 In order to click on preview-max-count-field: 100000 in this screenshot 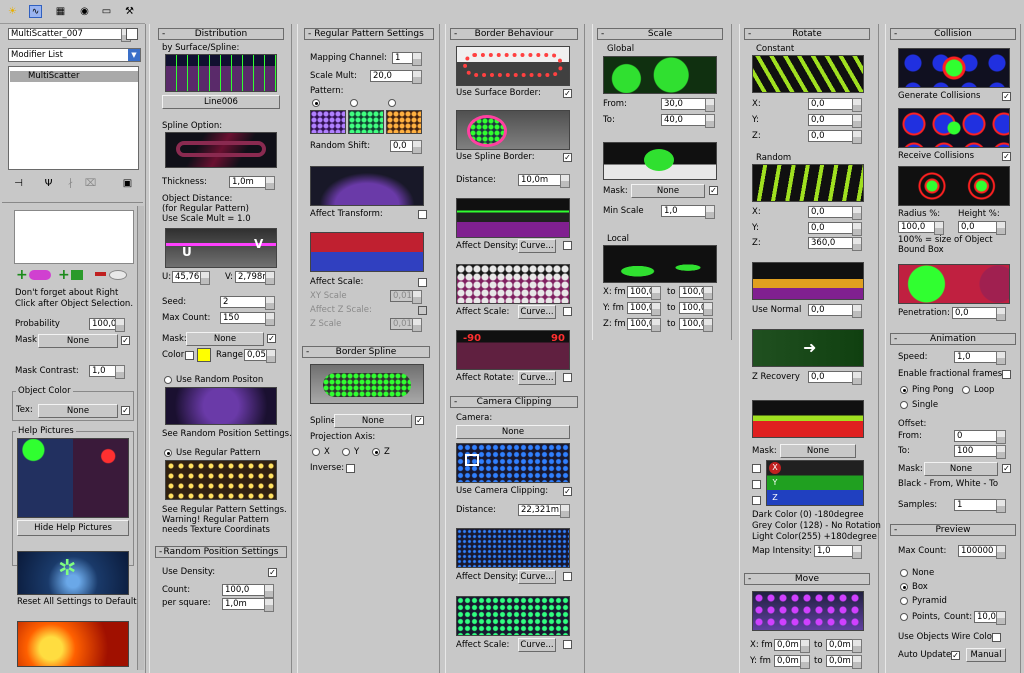, I will do `click(982, 552)`.